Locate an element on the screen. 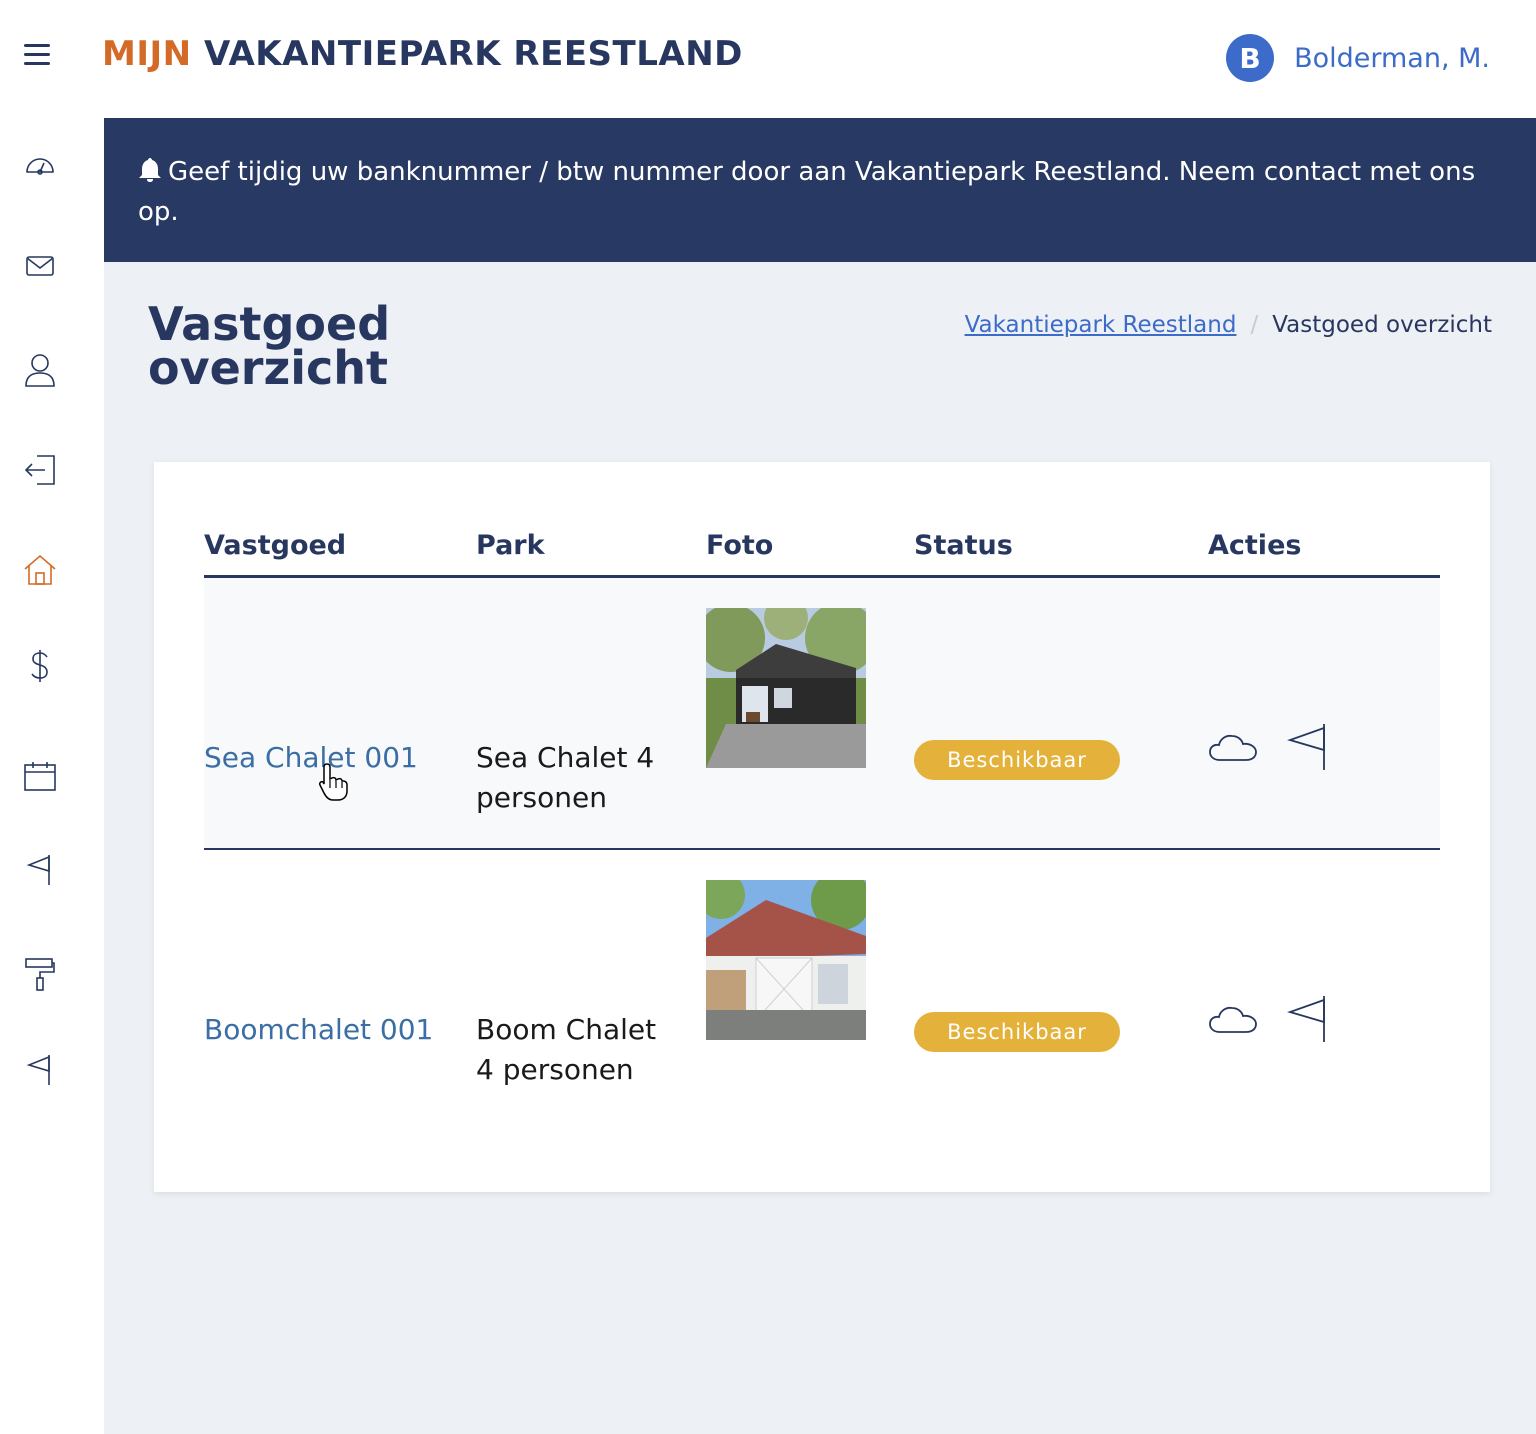 This screenshot has height=1434, width=1536. vastgoed-link: Boomchalet 001 is located at coordinates (318, 1030).